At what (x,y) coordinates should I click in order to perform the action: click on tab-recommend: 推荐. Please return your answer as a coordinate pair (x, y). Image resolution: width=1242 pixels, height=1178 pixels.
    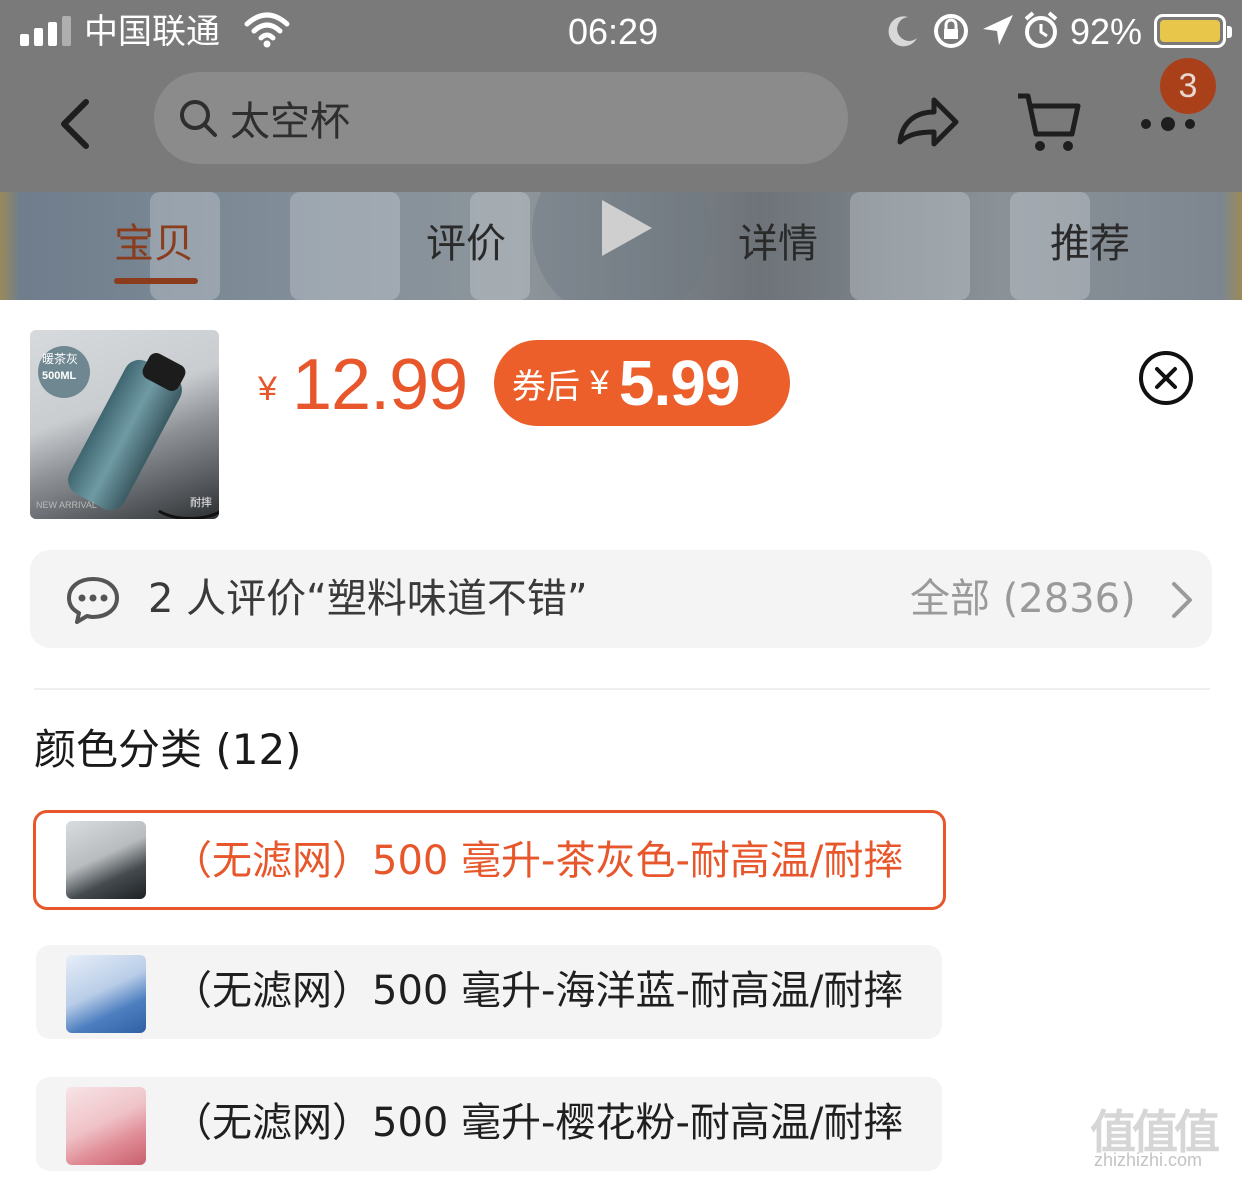
    Looking at the image, I should click on (1090, 244).